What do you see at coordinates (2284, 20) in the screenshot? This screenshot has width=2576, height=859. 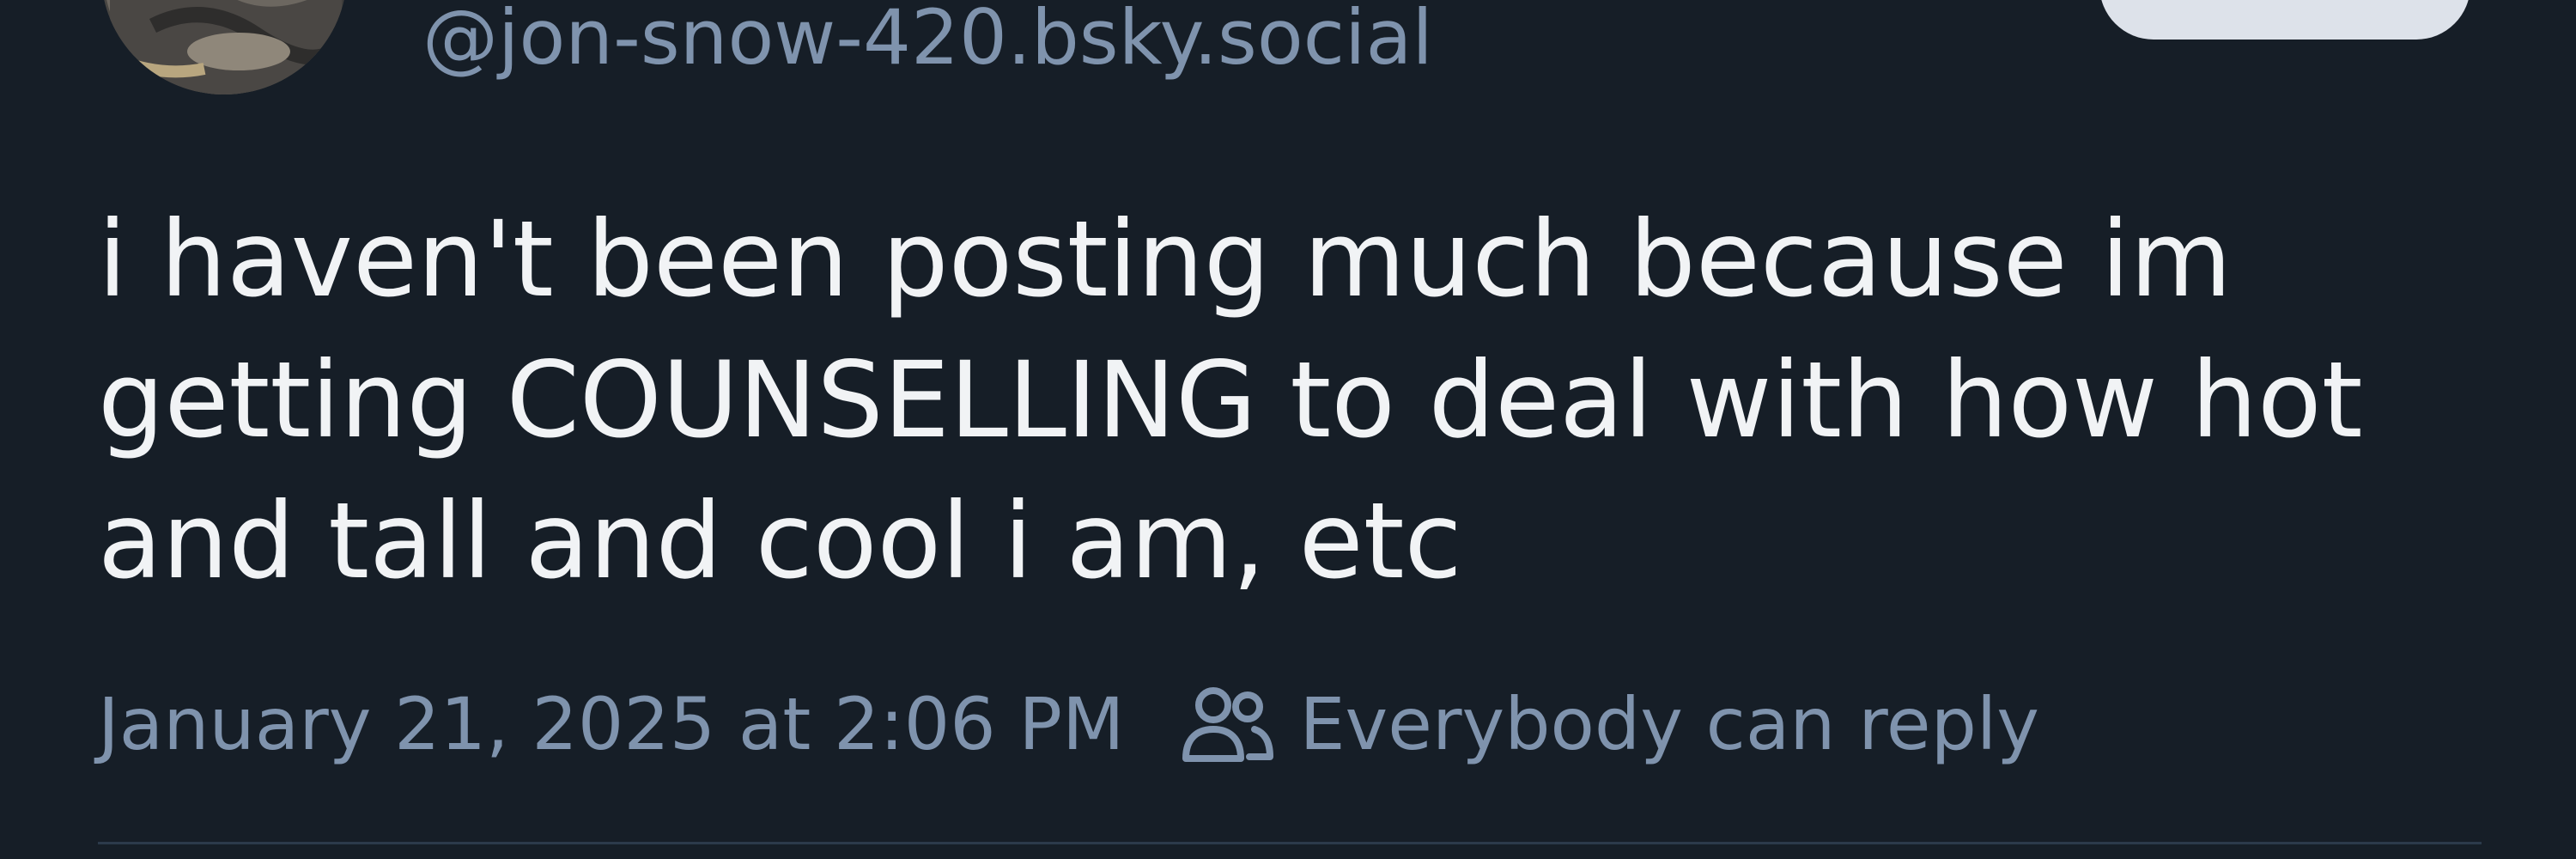 I see `follow-button` at bounding box center [2284, 20].